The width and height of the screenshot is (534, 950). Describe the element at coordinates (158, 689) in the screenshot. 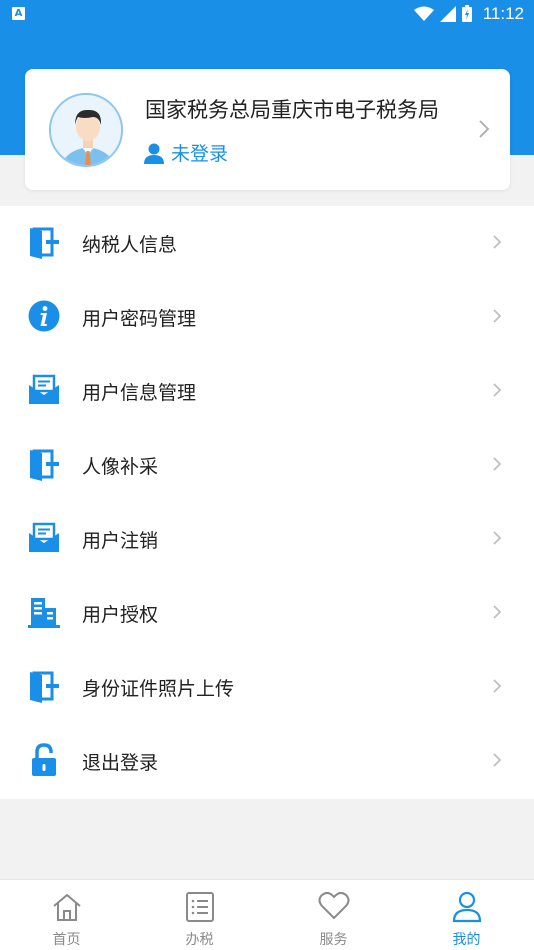

I see `menu-item-label: 身份证件照片上传` at that location.